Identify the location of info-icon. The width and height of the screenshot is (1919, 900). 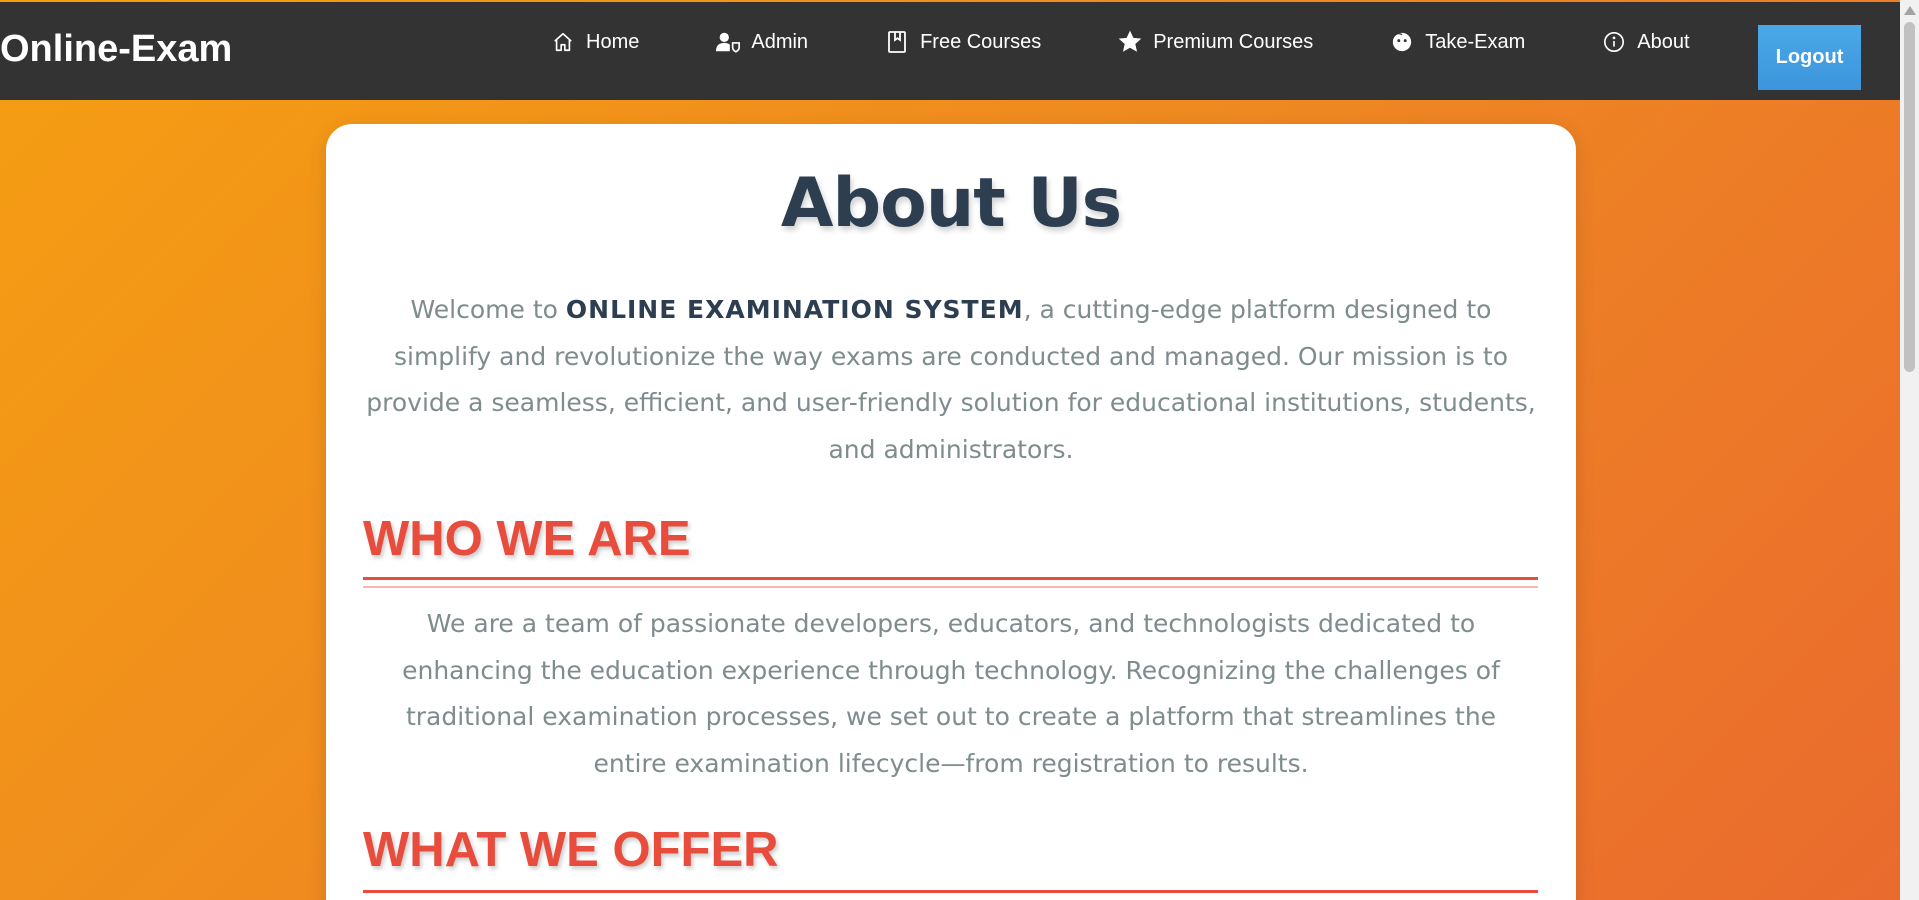
(1614, 42).